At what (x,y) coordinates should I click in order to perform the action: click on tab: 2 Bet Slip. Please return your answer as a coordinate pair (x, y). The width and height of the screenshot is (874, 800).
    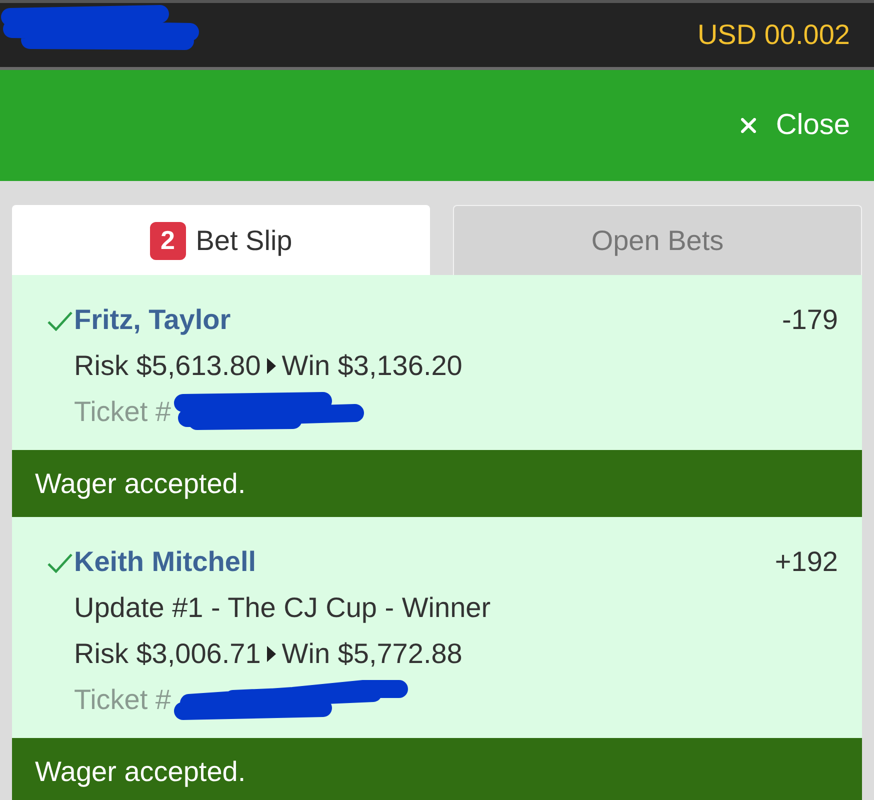
    Looking at the image, I should click on (221, 240).